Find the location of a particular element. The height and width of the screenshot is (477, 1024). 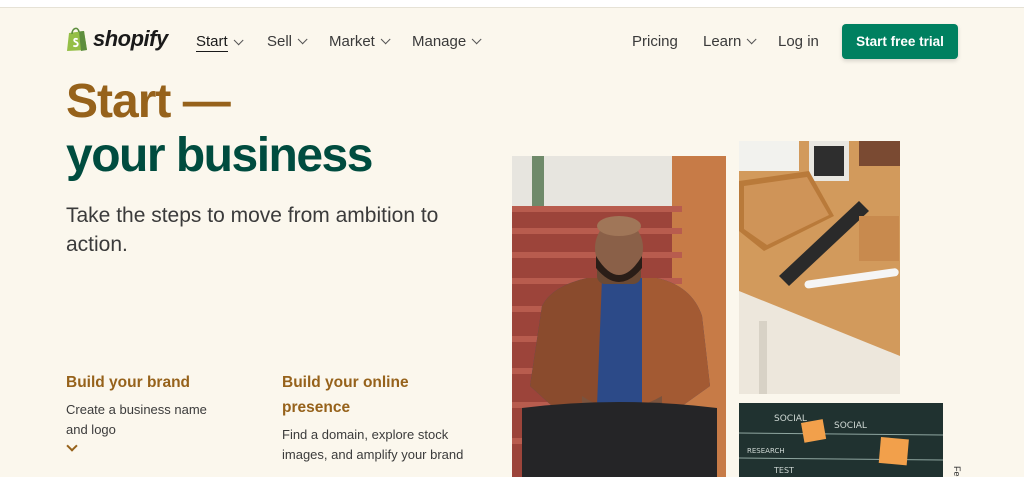

nav-pricing-label: Pricing is located at coordinates (655, 41).